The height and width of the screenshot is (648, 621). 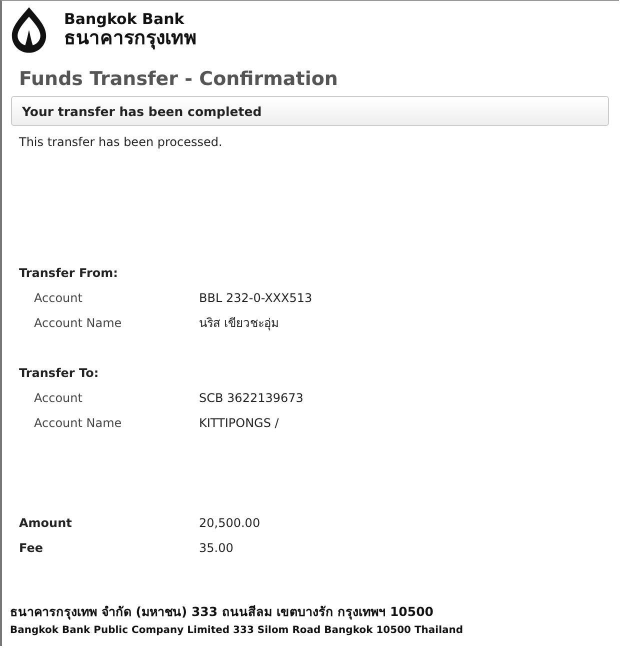 I want to click on status-box: Your transfer has been completed, so click(x=310, y=111).